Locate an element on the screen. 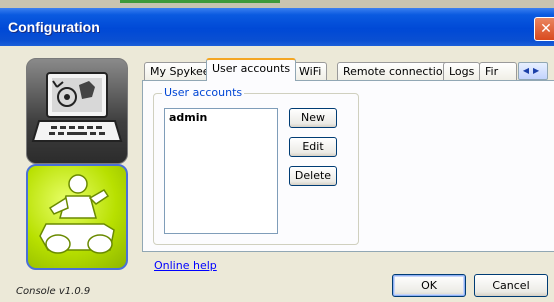 This screenshot has width=554, height=302. window-title: Configuration is located at coordinates (54, 27).